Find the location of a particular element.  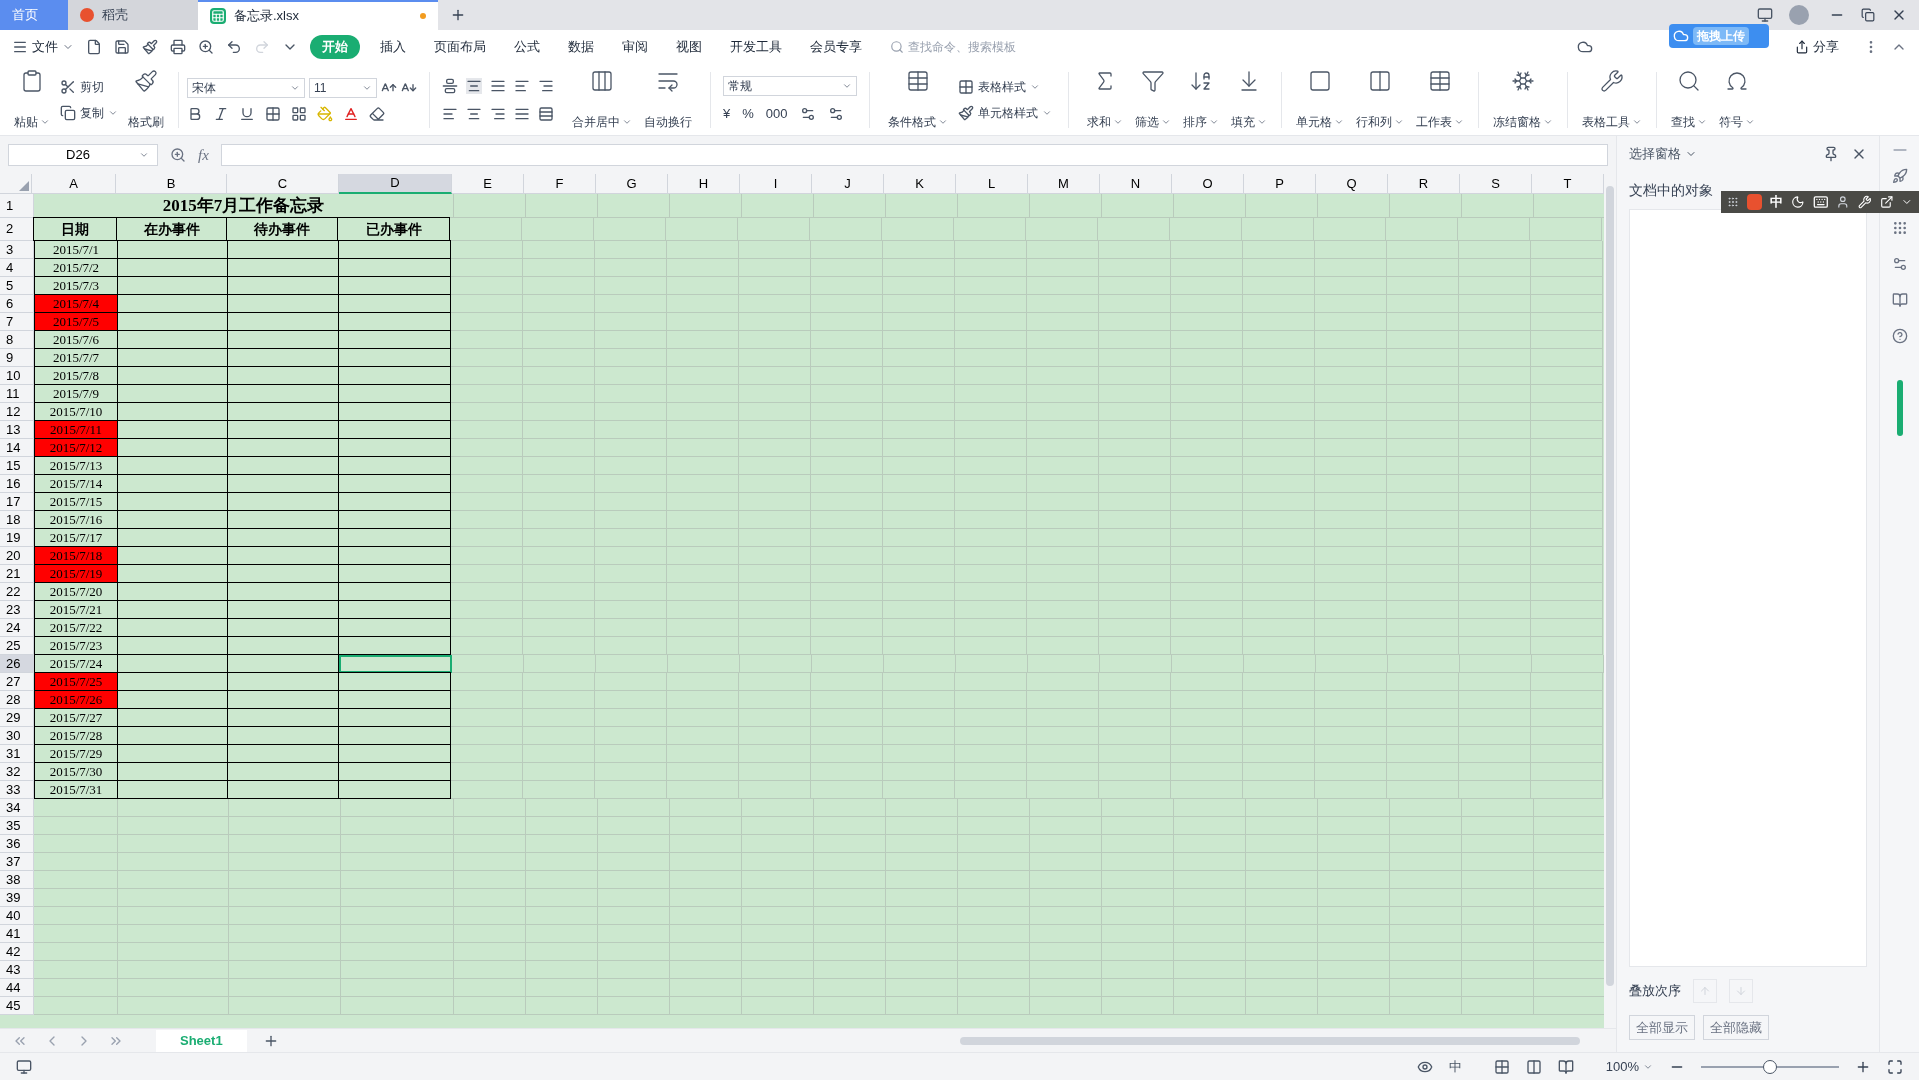

new-tab-icon is located at coordinates (458, 15).